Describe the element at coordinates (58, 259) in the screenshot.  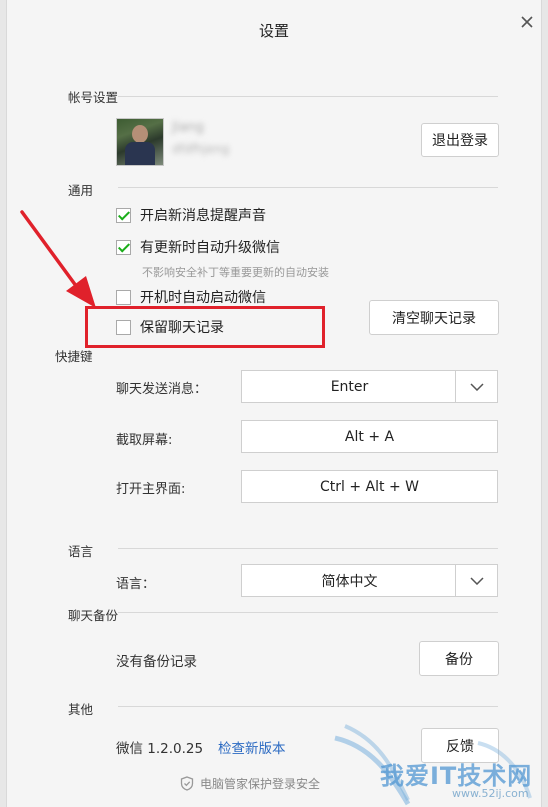
I see `annotation-arrow-icon` at that location.